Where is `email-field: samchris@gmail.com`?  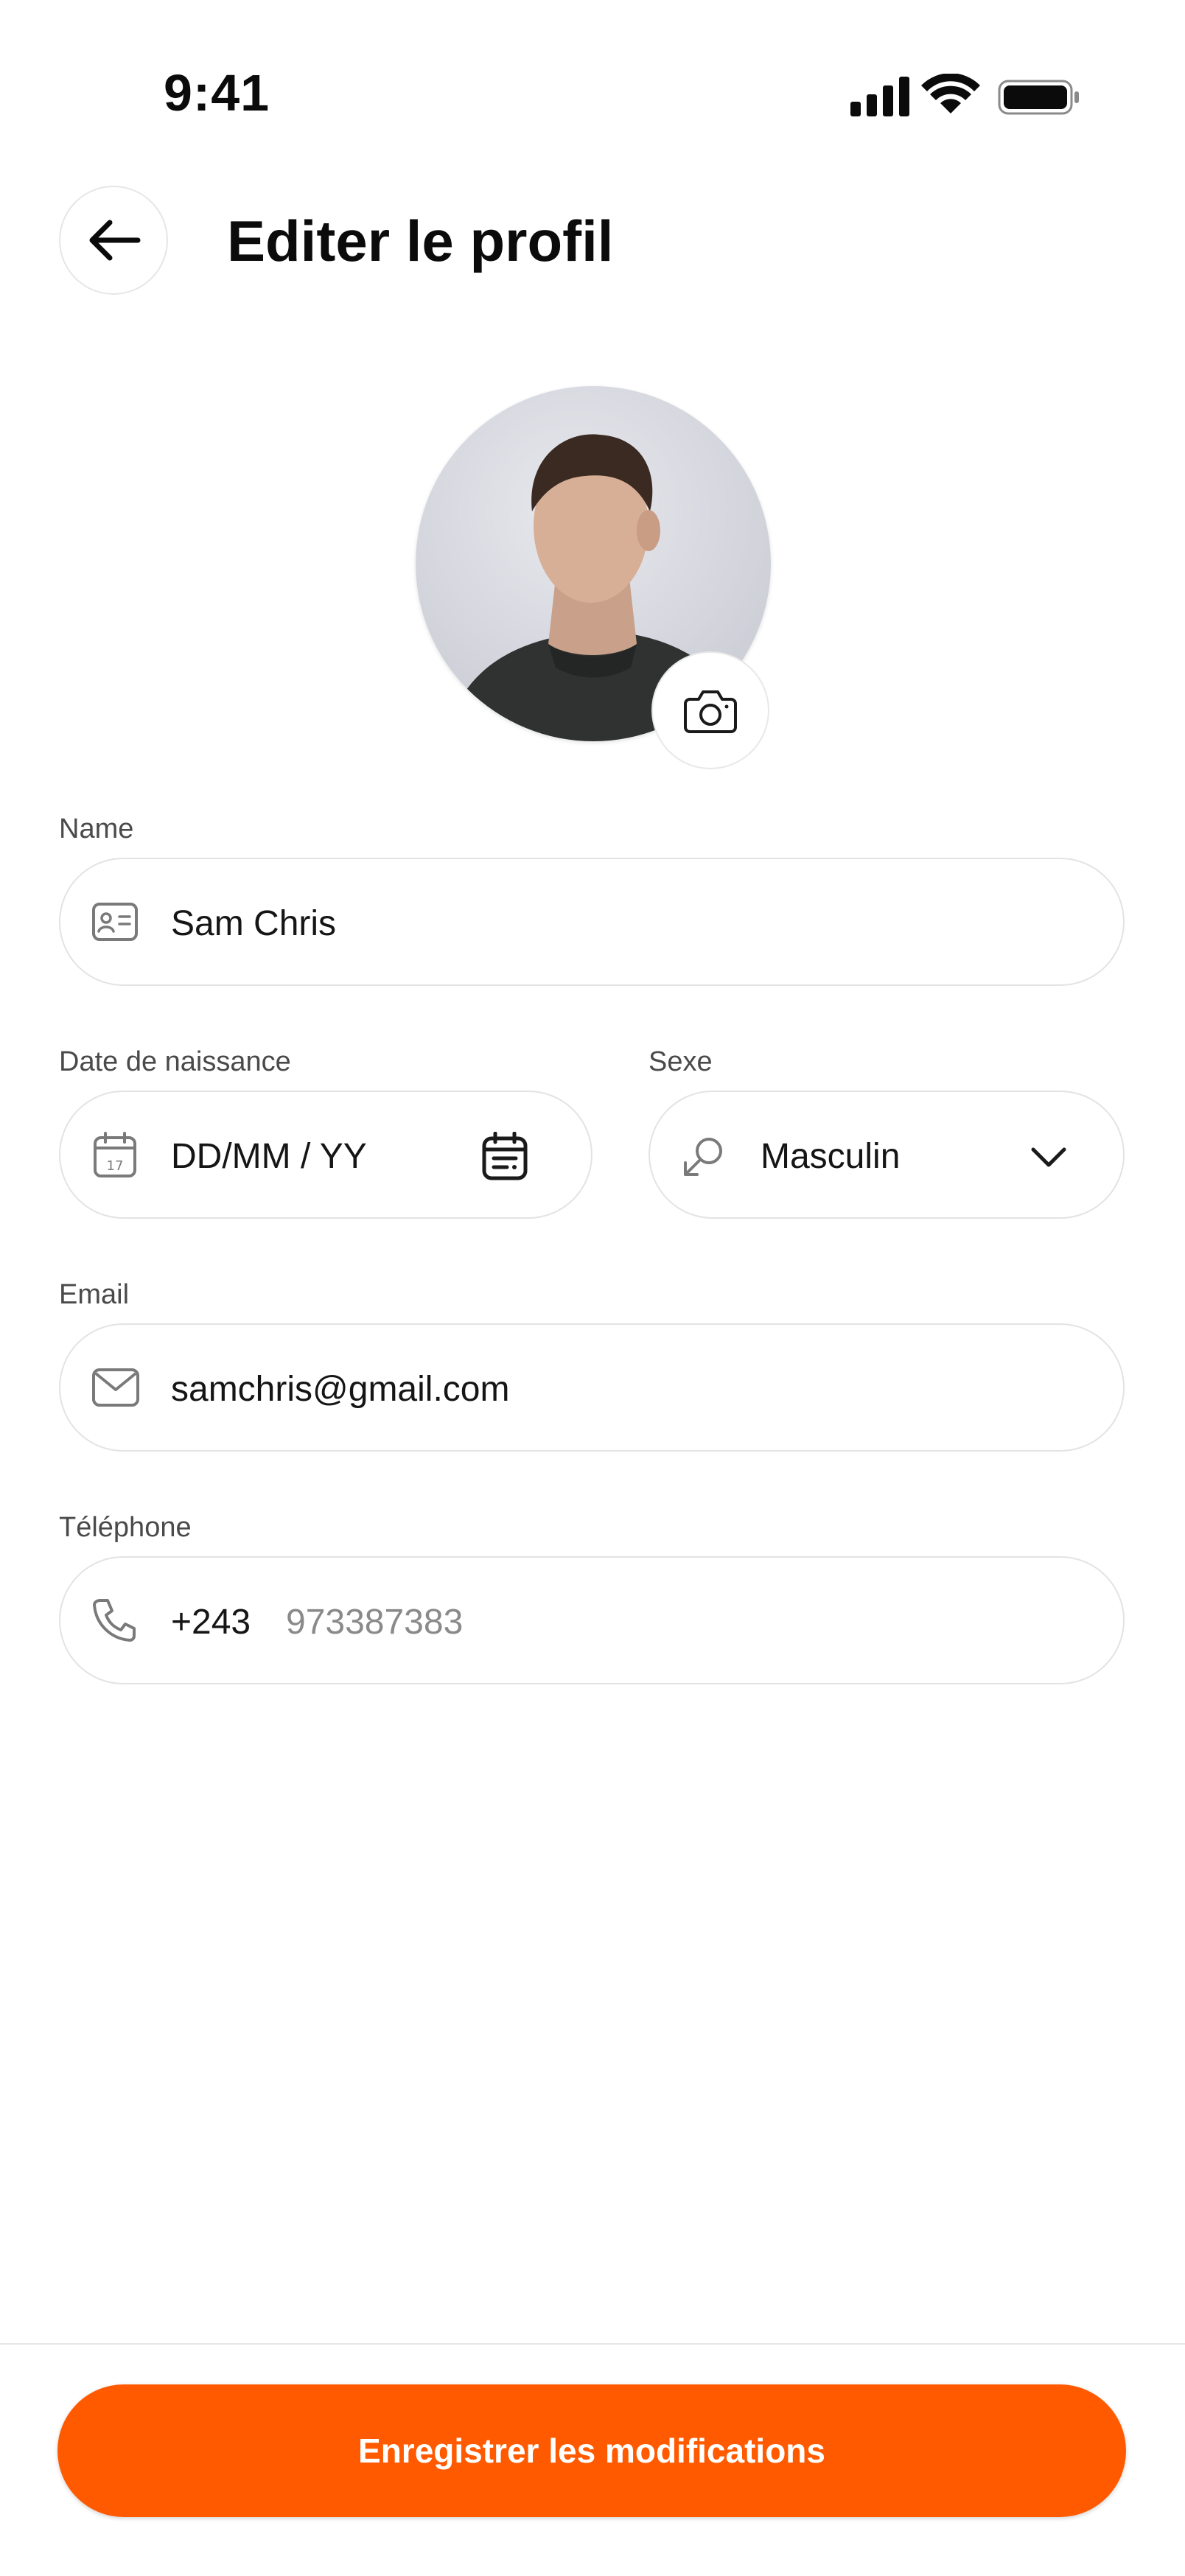 email-field: samchris@gmail.com is located at coordinates (592, 1387).